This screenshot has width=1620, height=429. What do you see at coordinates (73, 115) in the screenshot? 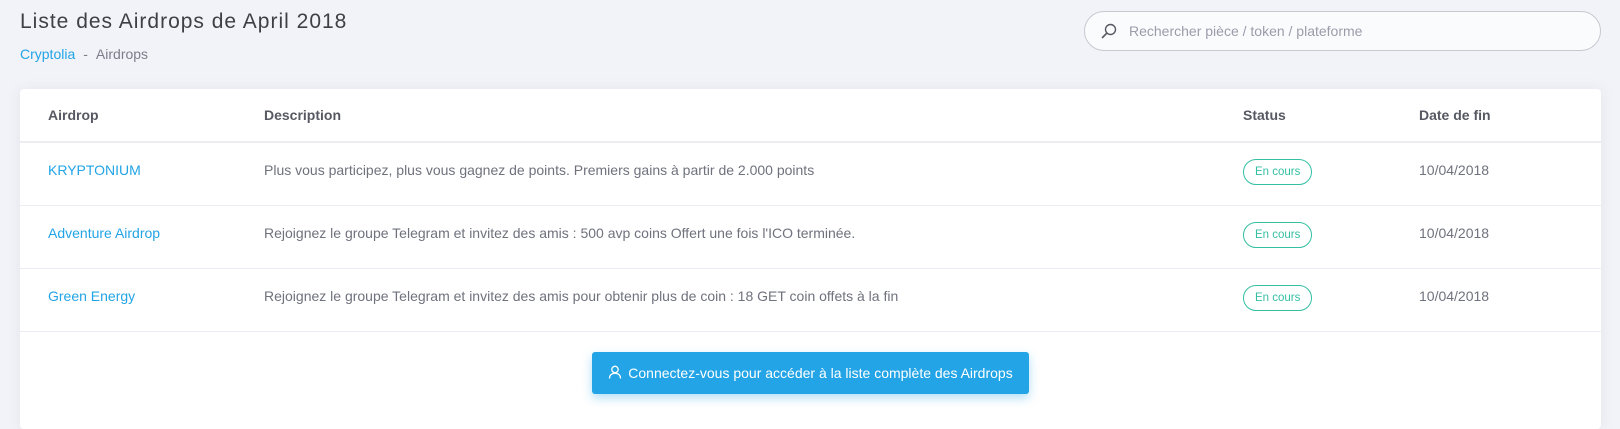
I see `column-header-airdrop: Airdrop` at bounding box center [73, 115].